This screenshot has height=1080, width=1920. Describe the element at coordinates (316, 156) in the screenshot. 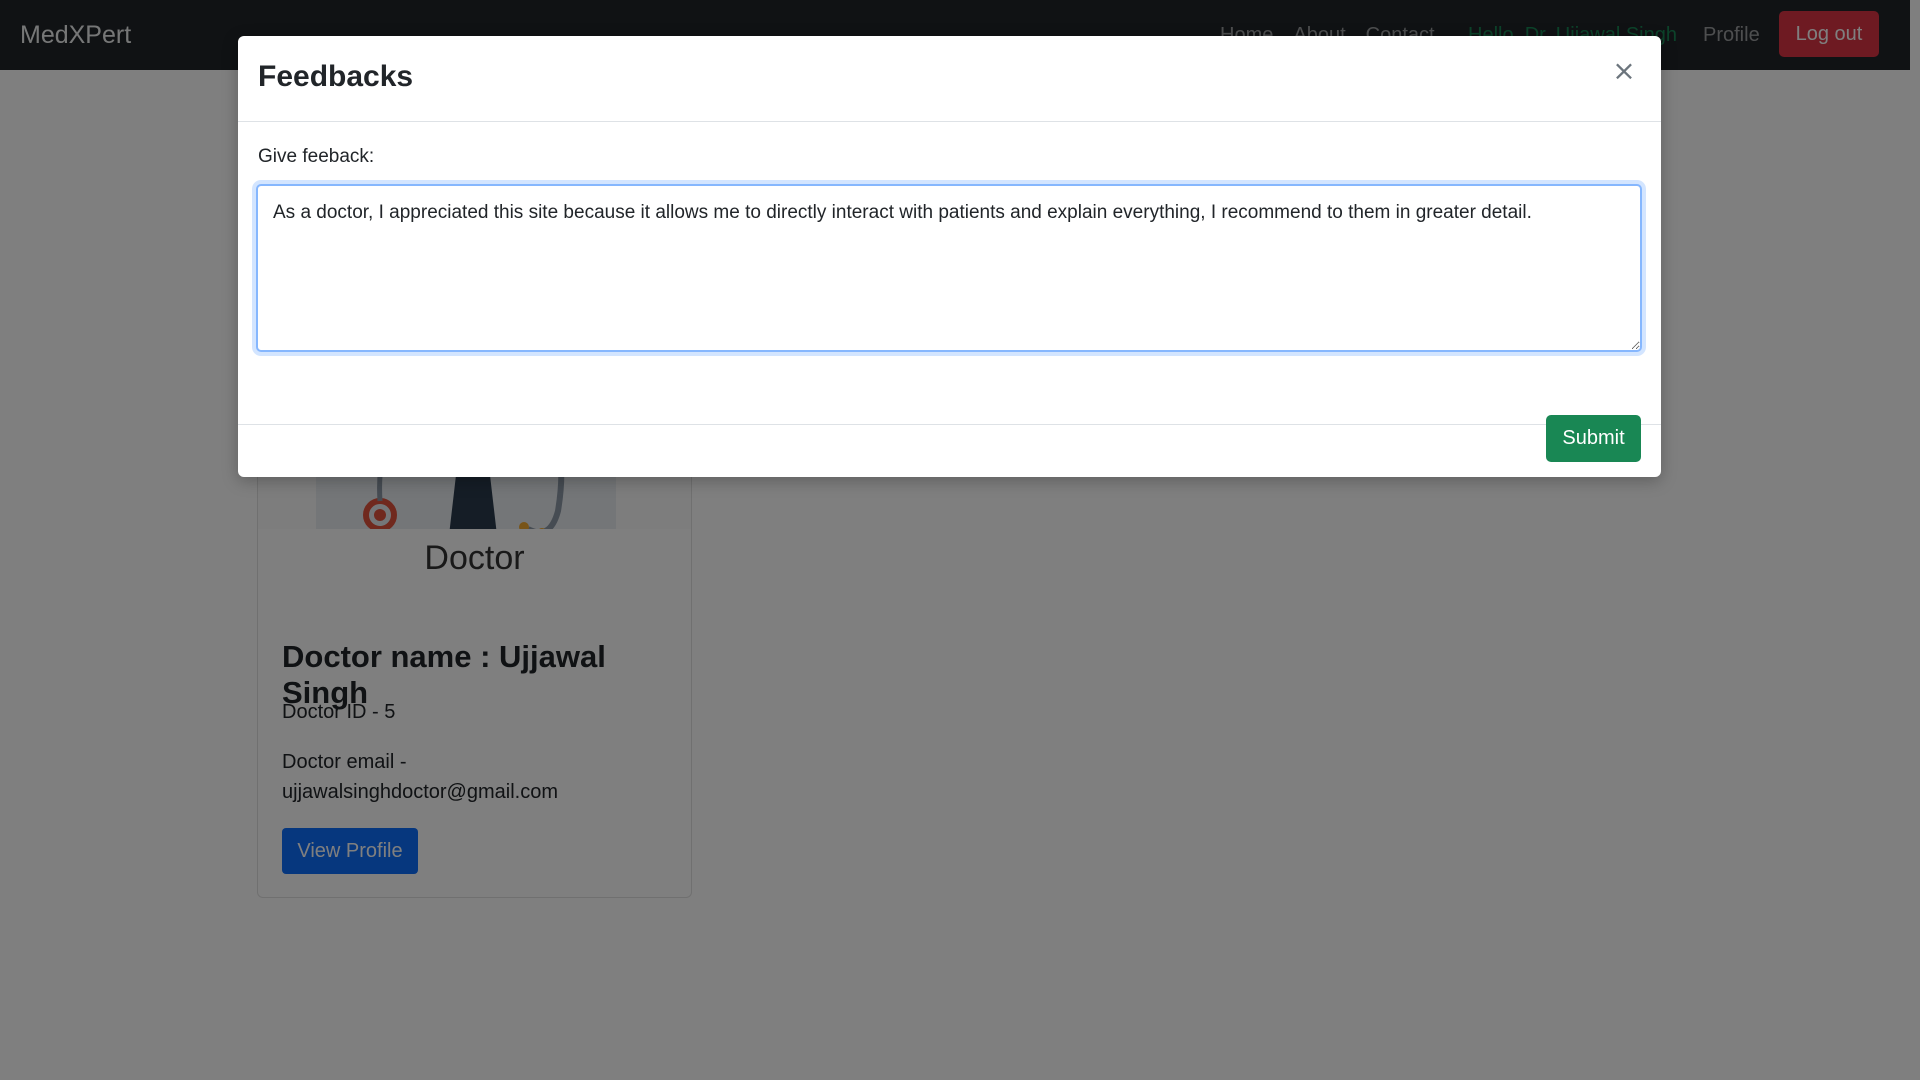

I see `feedback-label: Give feeback:` at that location.